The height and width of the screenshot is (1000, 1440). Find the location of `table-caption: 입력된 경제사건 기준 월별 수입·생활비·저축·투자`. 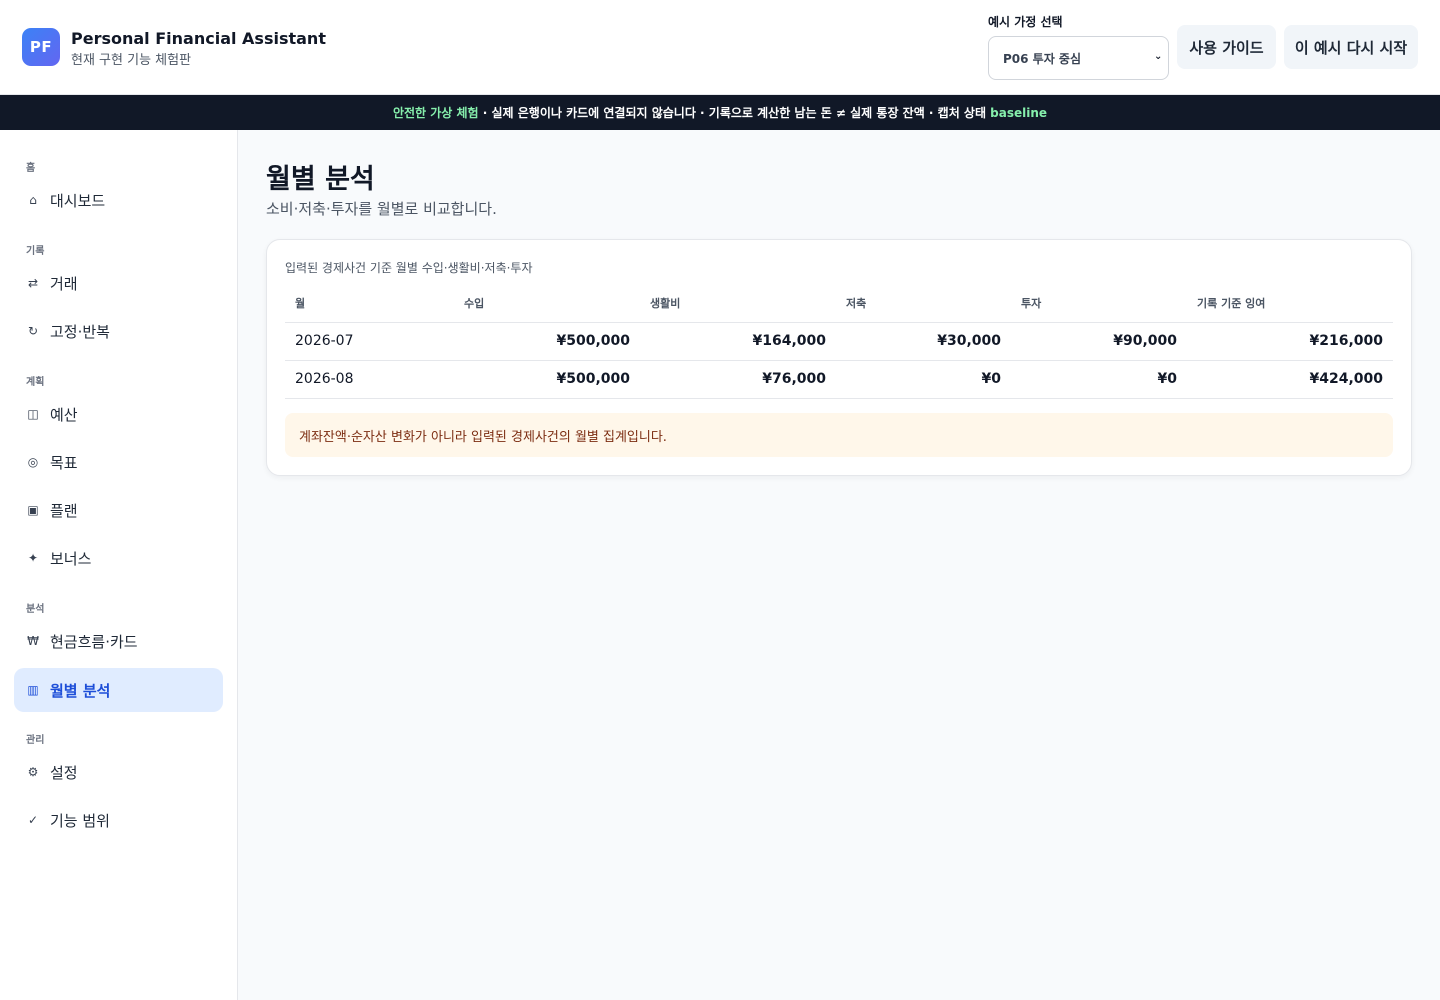

table-caption: 입력된 경제사건 기준 월별 수입·생활비·저축·투자 is located at coordinates (409, 268).